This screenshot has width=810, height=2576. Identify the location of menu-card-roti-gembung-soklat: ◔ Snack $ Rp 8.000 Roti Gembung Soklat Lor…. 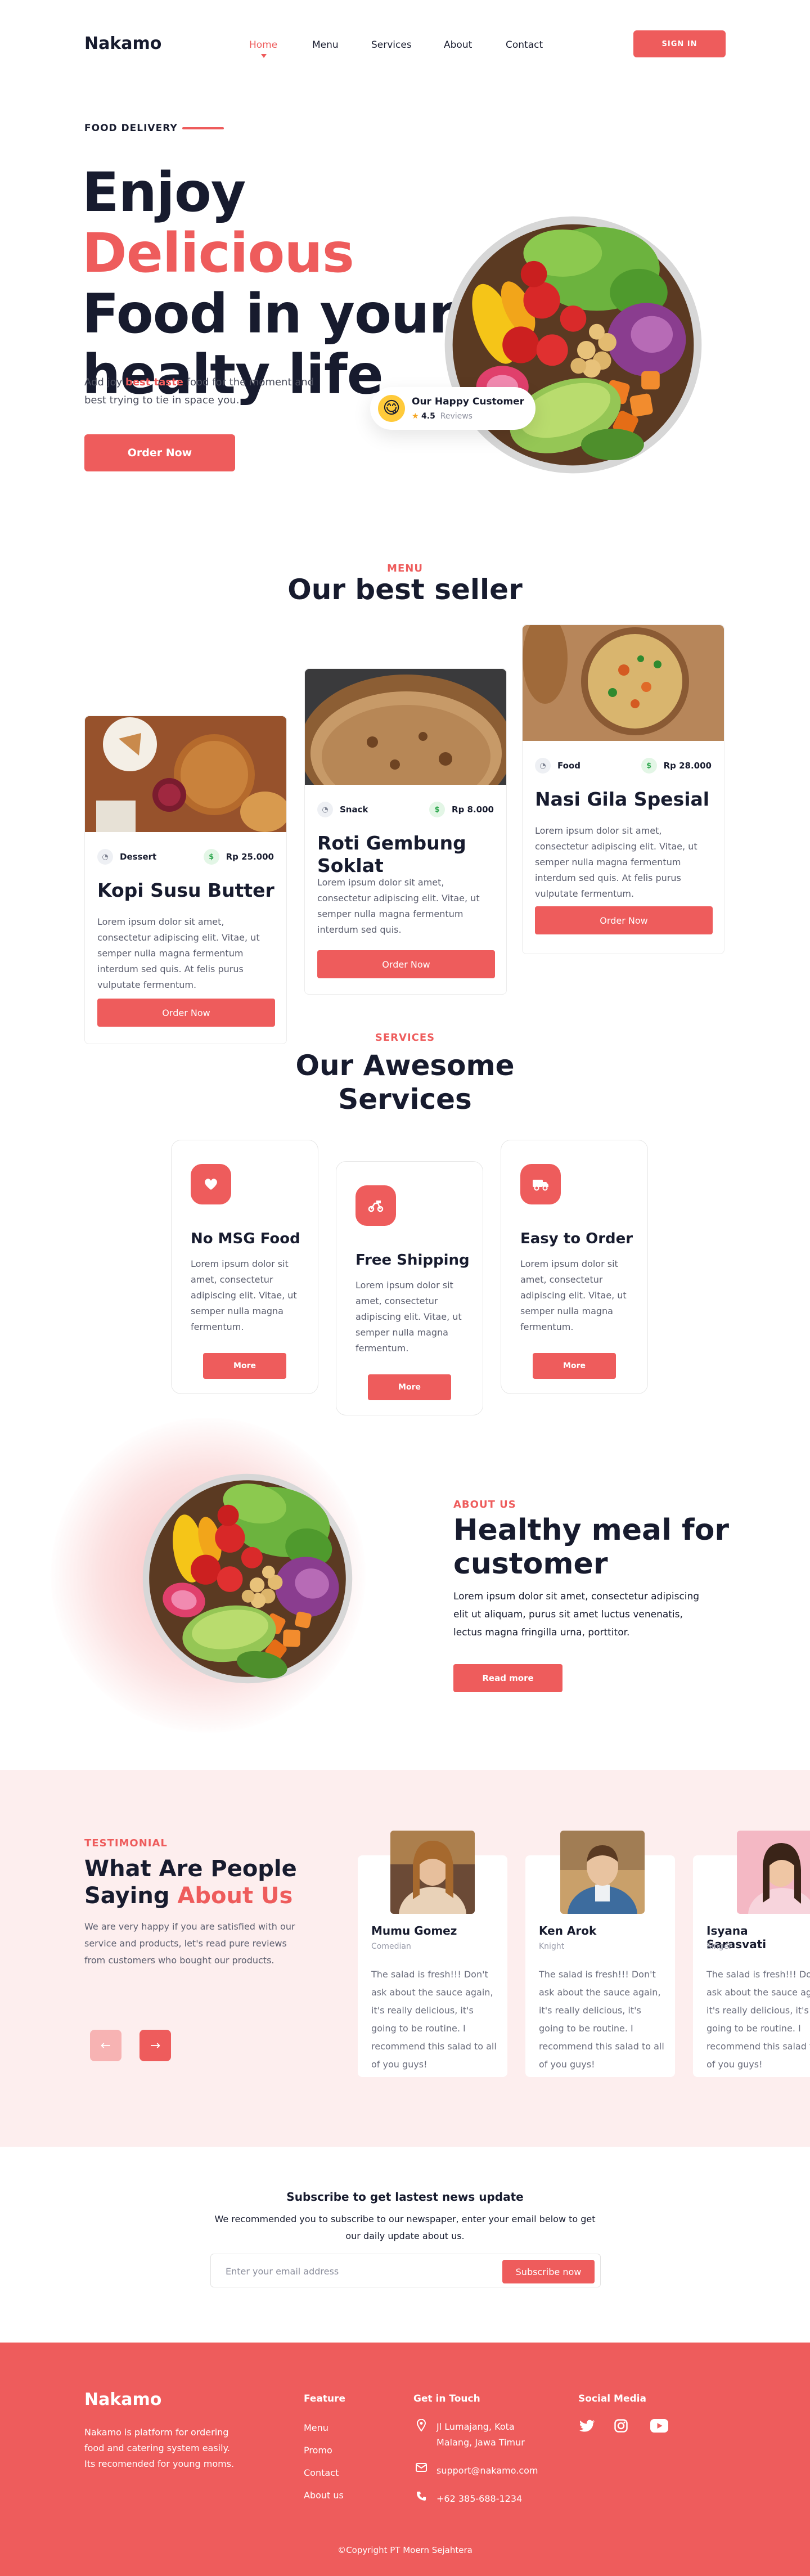
(405, 831).